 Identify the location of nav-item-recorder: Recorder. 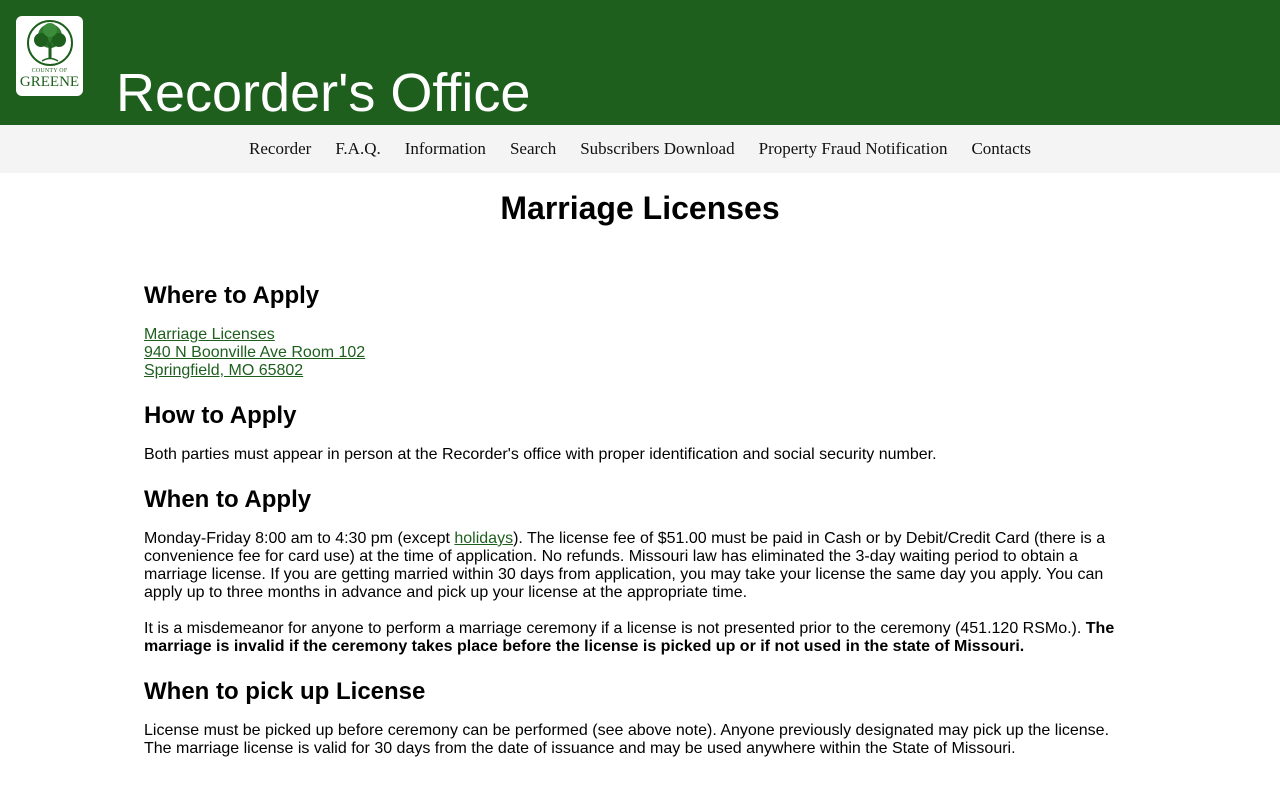
(280, 149).